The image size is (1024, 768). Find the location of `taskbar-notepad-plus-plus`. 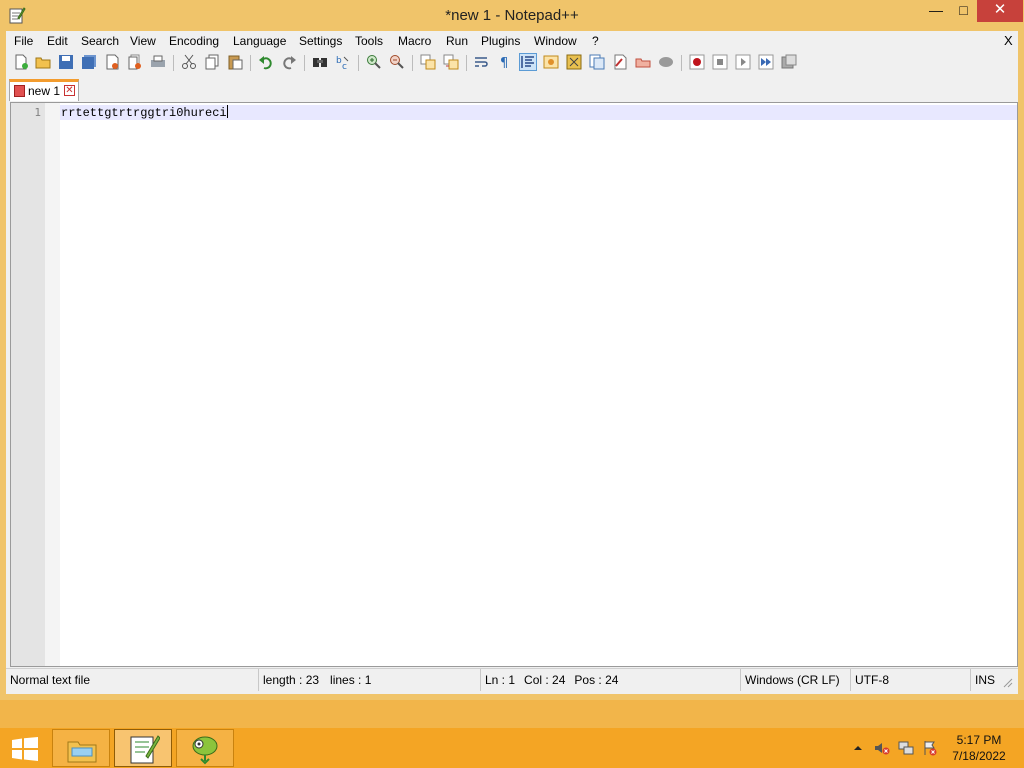

taskbar-notepad-plus-plus is located at coordinates (143, 748).